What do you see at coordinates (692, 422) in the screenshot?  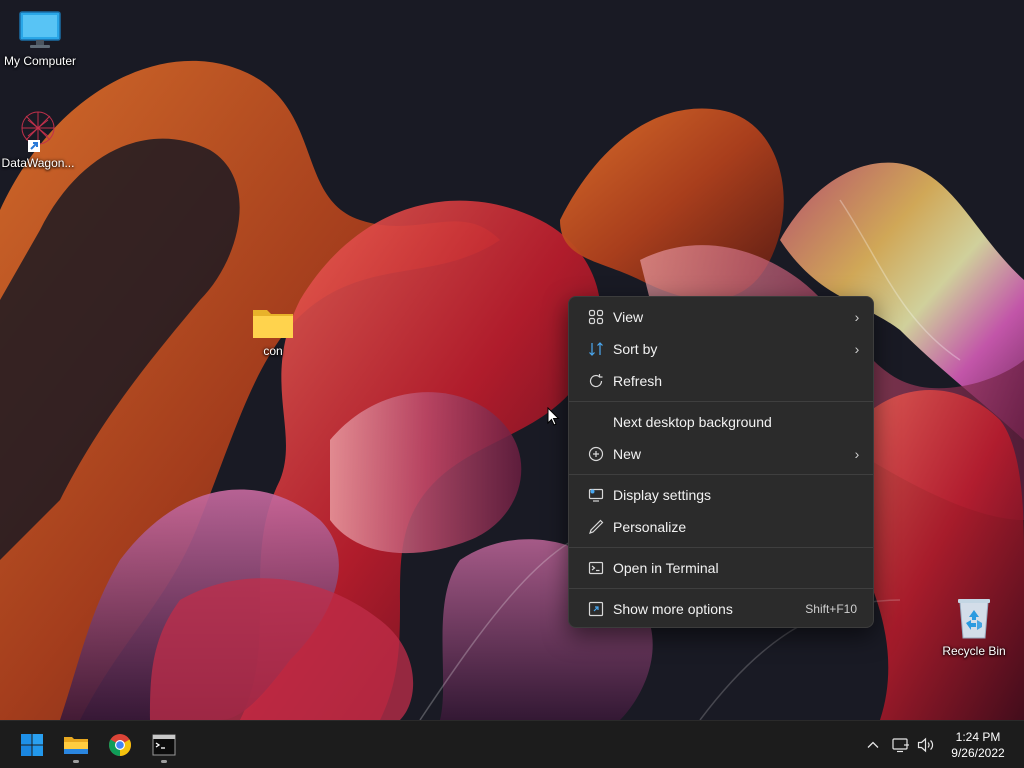 I see `menu-item-label: Next desktop background` at bounding box center [692, 422].